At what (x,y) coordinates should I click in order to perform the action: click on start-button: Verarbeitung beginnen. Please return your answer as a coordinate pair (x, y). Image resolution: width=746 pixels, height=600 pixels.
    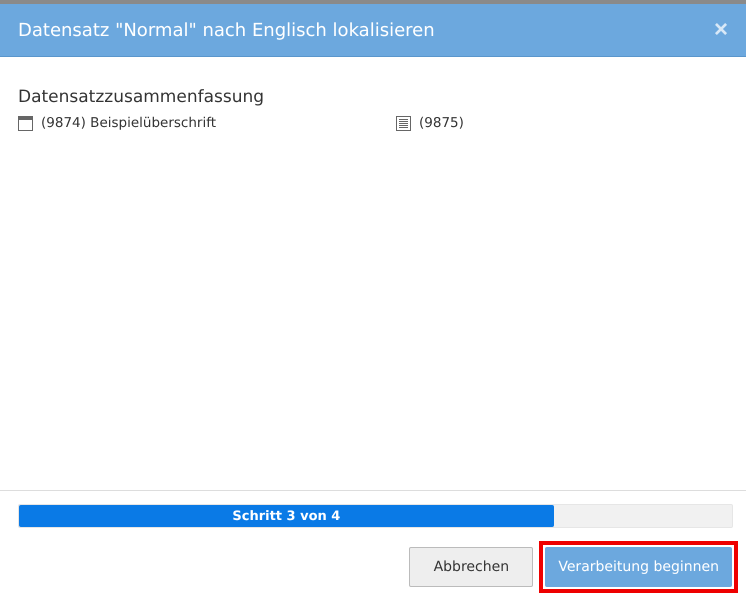
    Looking at the image, I should click on (638, 567).